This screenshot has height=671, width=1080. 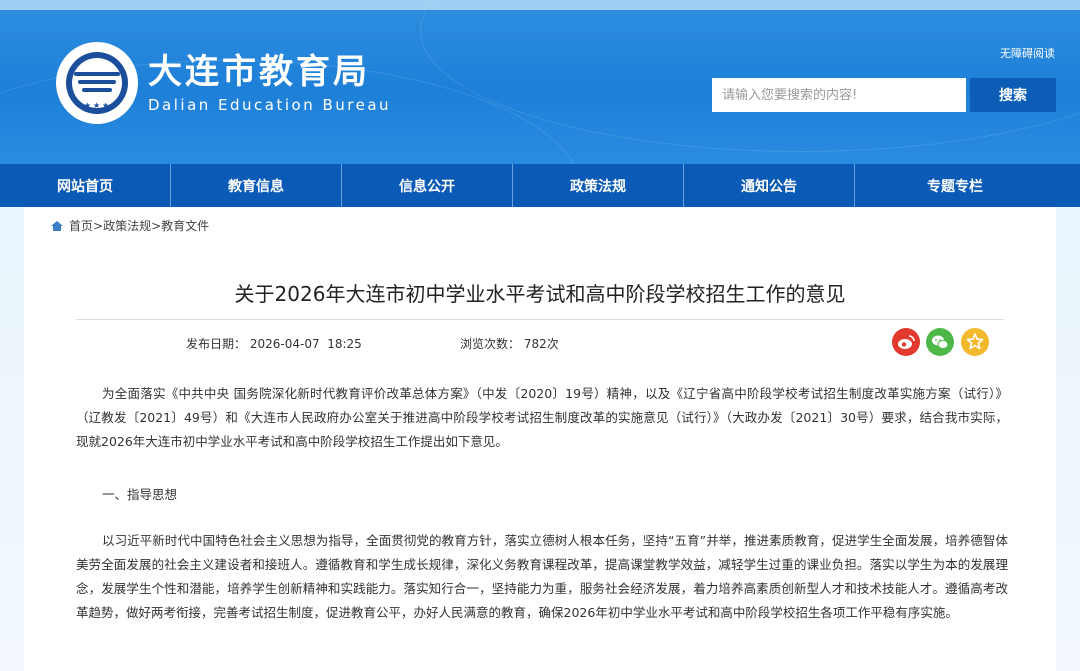 I want to click on article-title: 关于2026年大连市初中学业水平考试和高中阶段学校招生工作的意见, so click(x=540, y=294).